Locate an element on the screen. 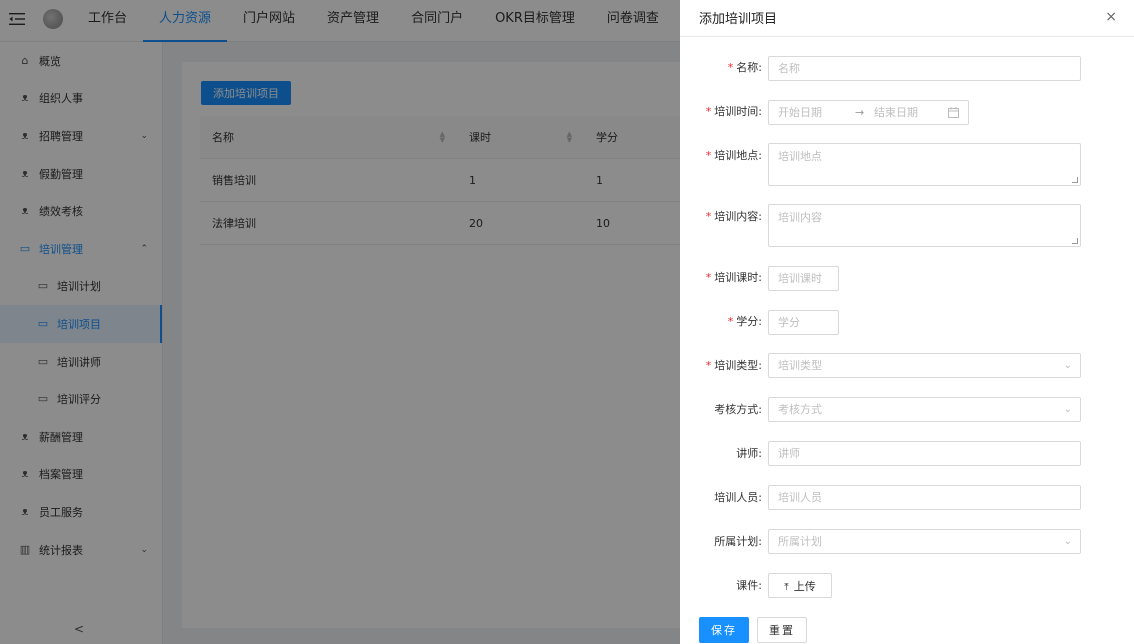  field-label-location: * 培训地点: is located at coordinates (734, 156).